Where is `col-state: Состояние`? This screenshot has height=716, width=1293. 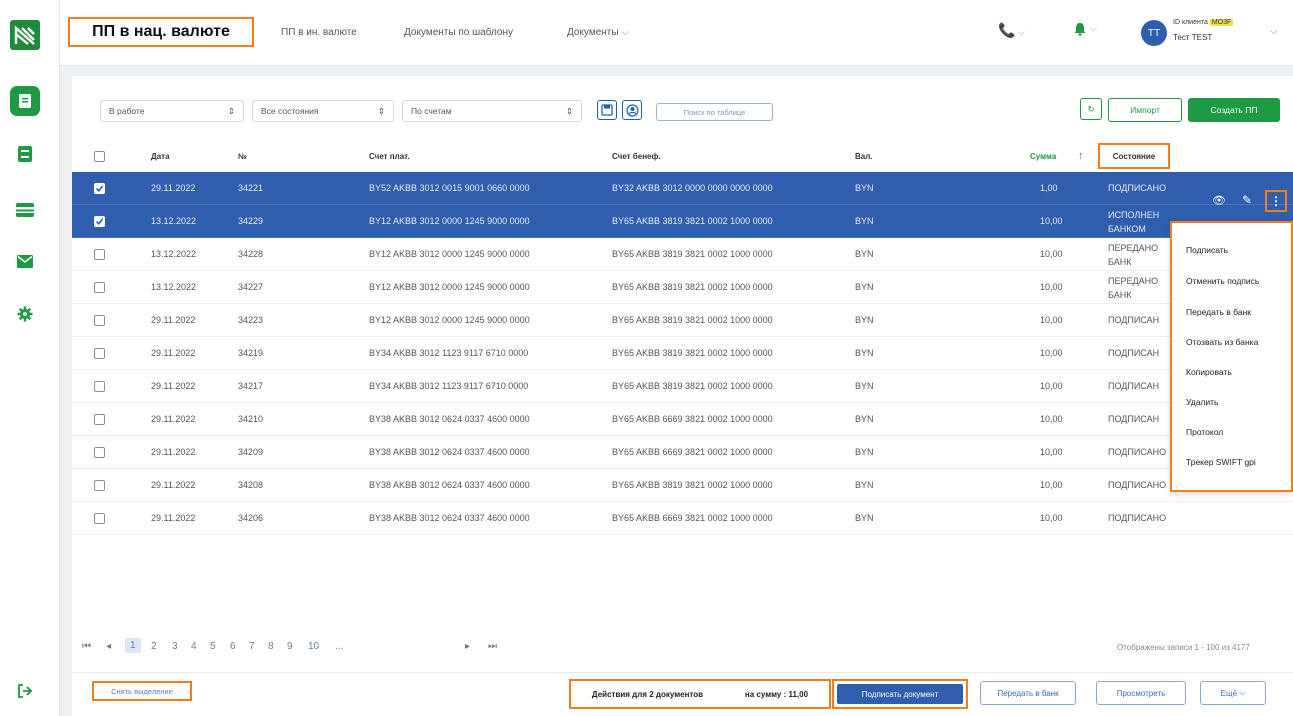 col-state: Состояние is located at coordinates (1134, 156).